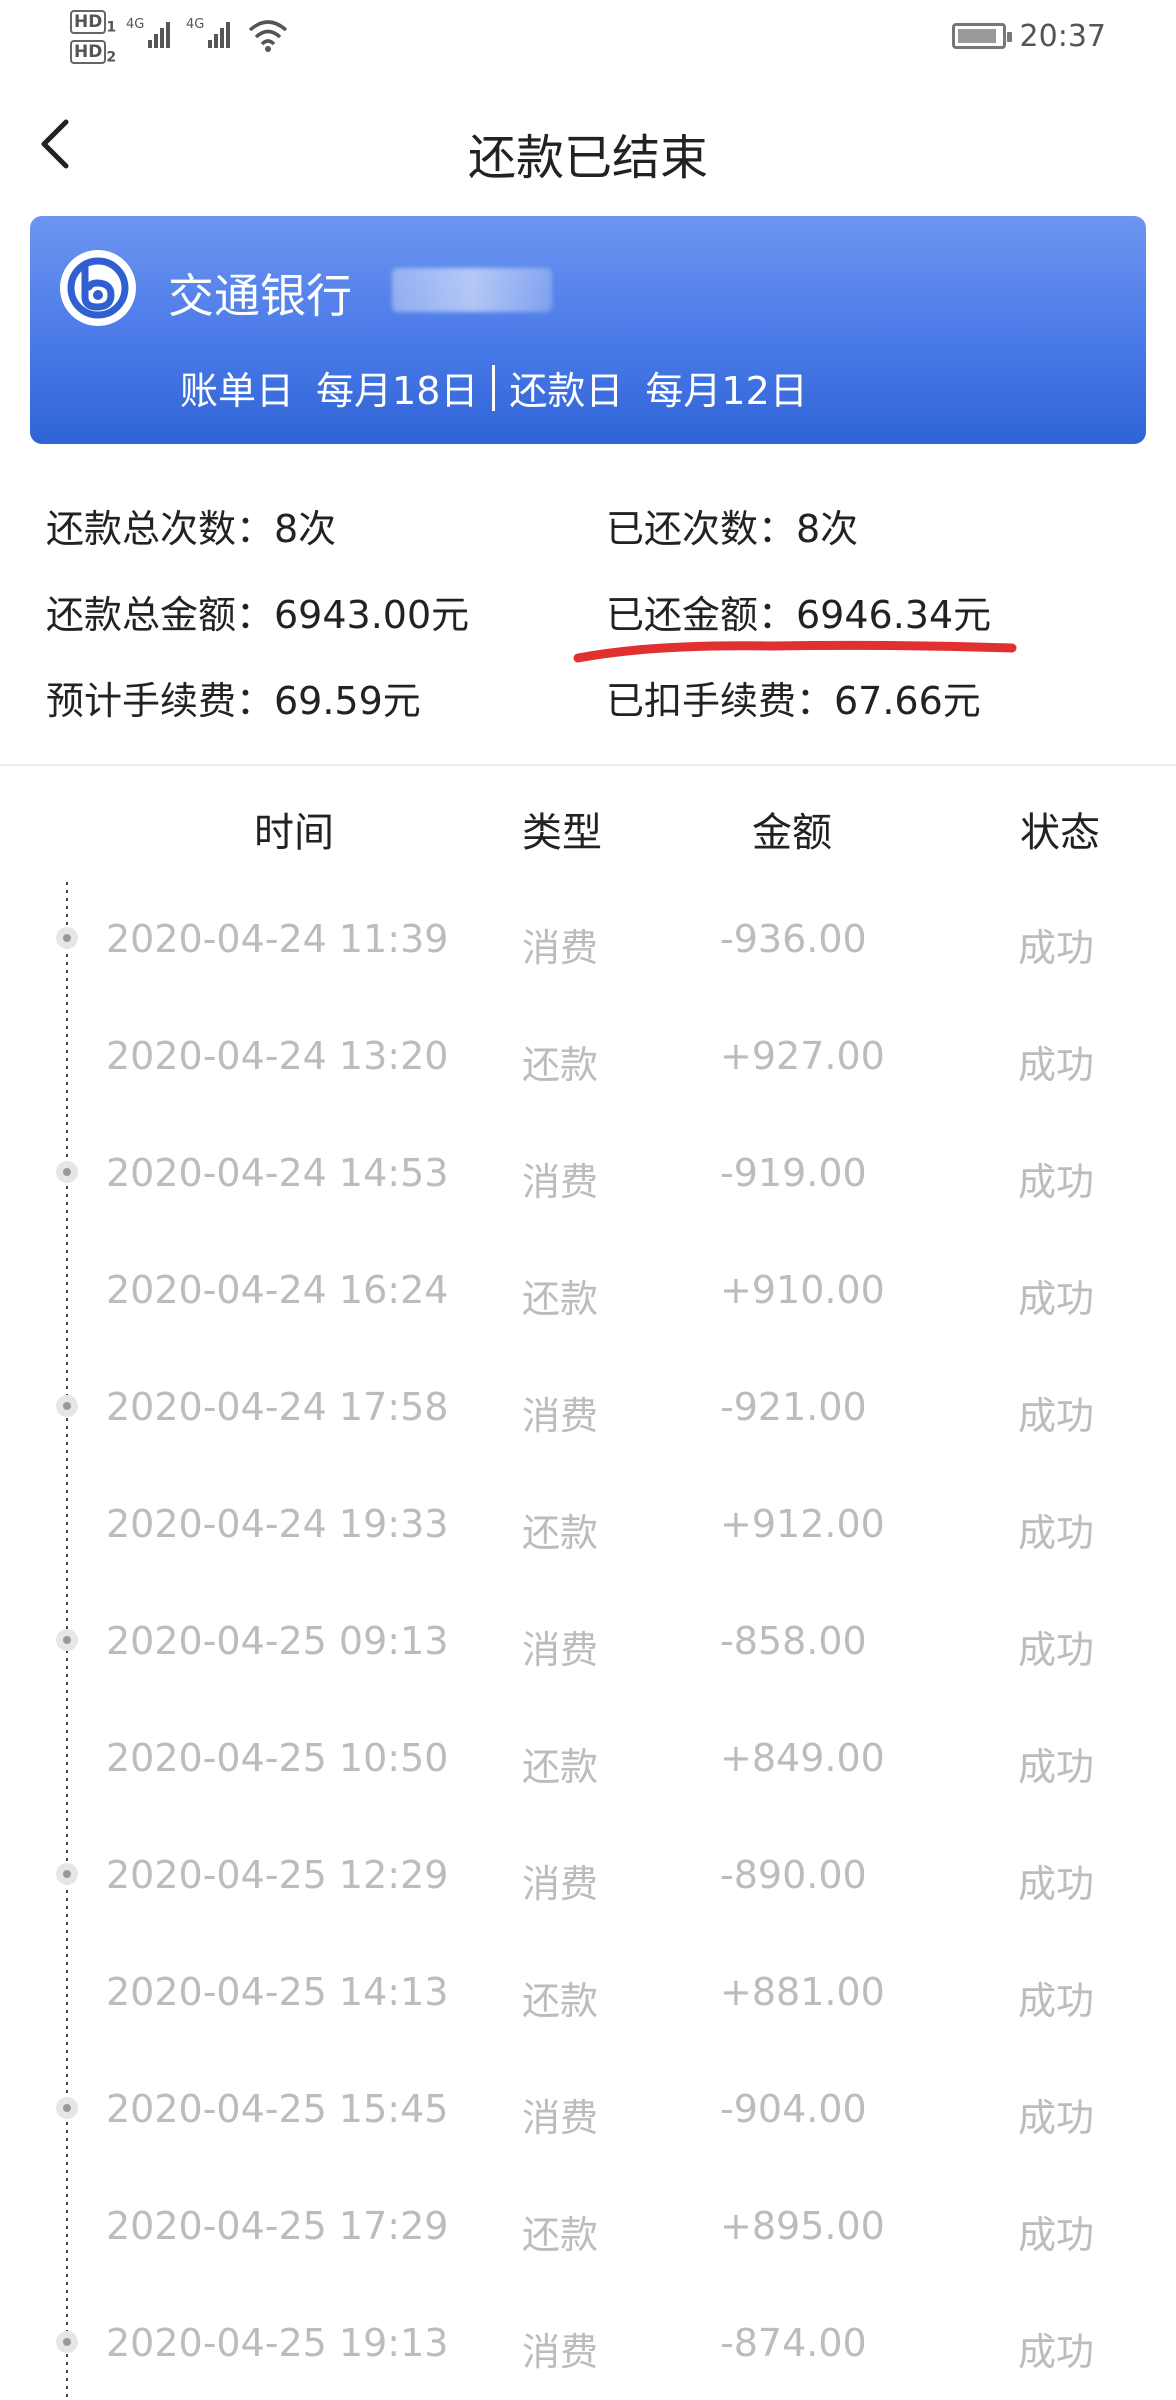 This screenshot has width=1176, height=2400. I want to click on signal-icon: 4G, so click(152, 36).